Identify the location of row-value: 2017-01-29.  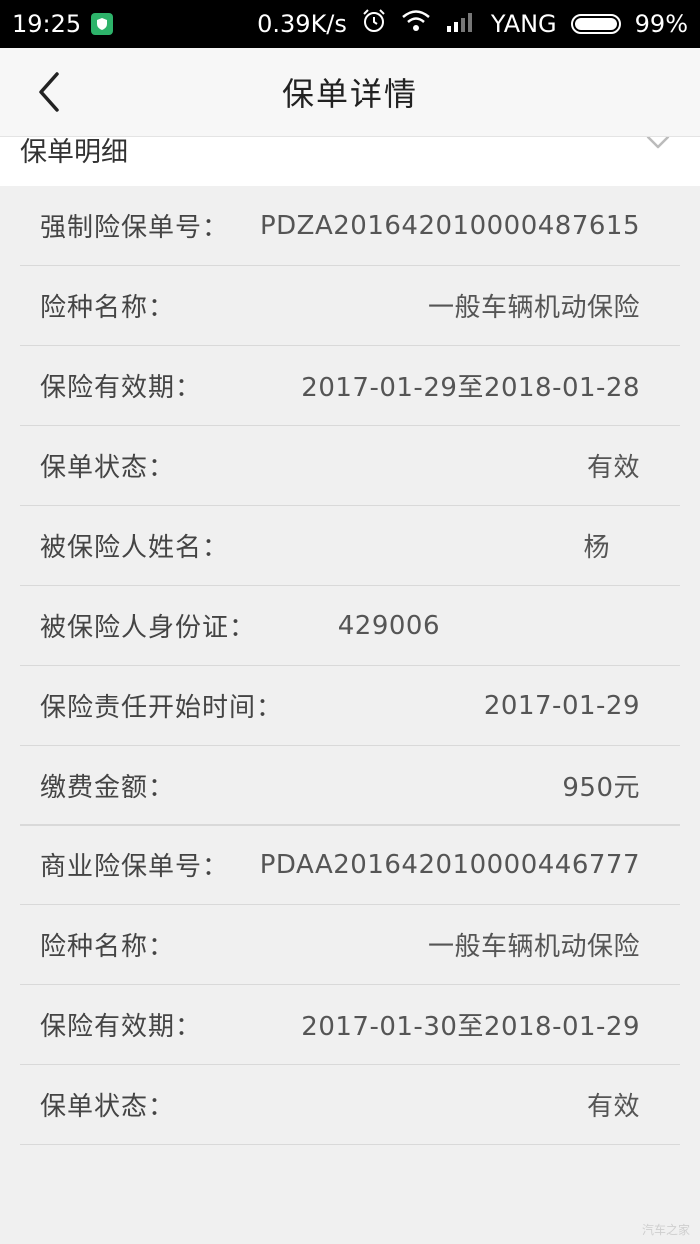
(561, 705).